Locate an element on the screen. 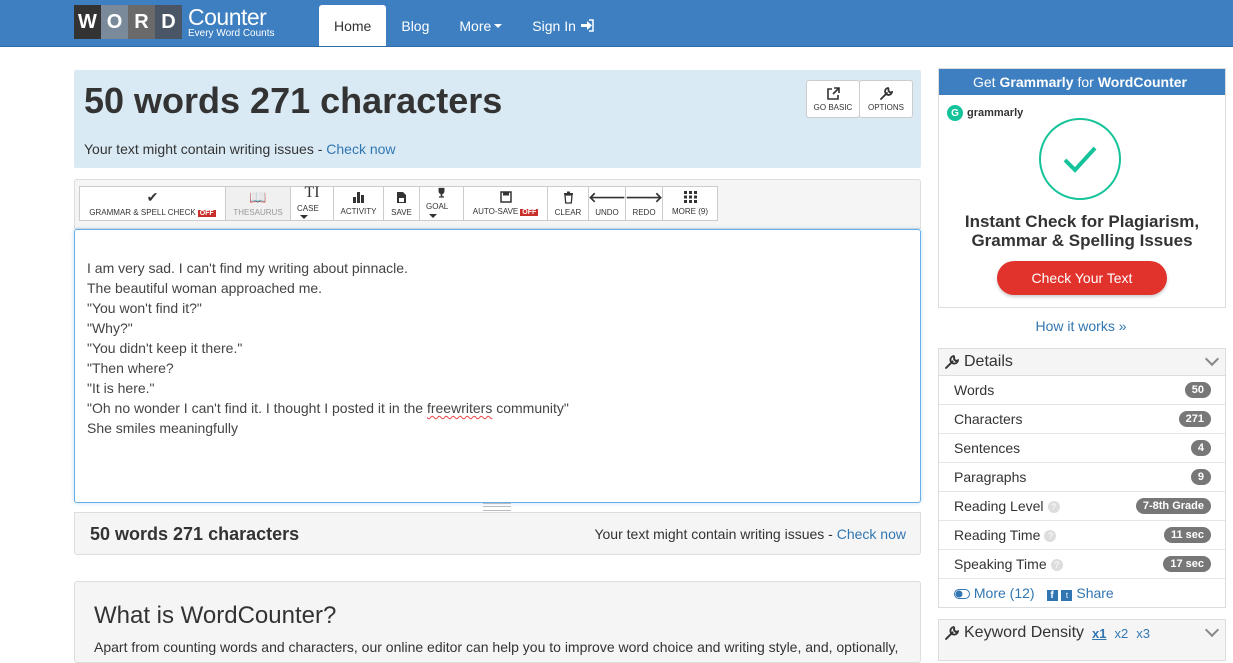 This screenshot has height=663, width=1233. density-x3-tab: x3 is located at coordinates (1143, 633).